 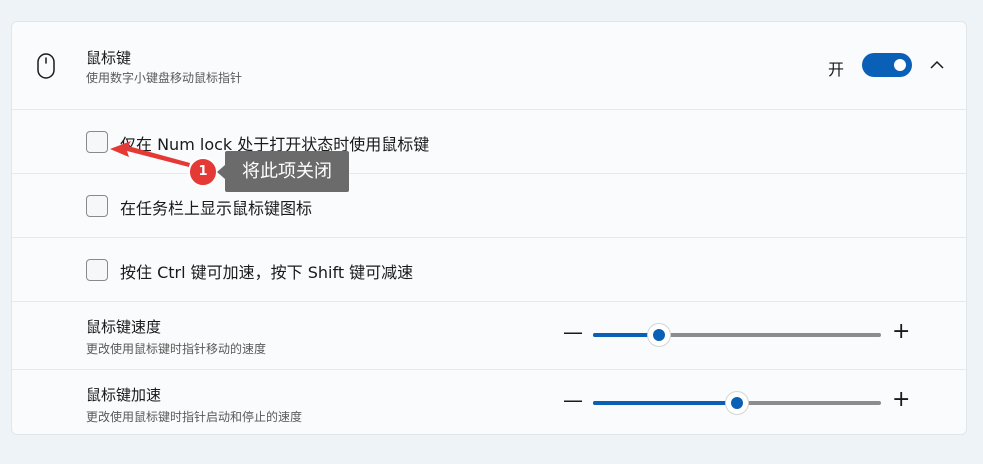 What do you see at coordinates (97, 206) in the screenshot?
I see `taskbar-icon-checkbox` at bounding box center [97, 206].